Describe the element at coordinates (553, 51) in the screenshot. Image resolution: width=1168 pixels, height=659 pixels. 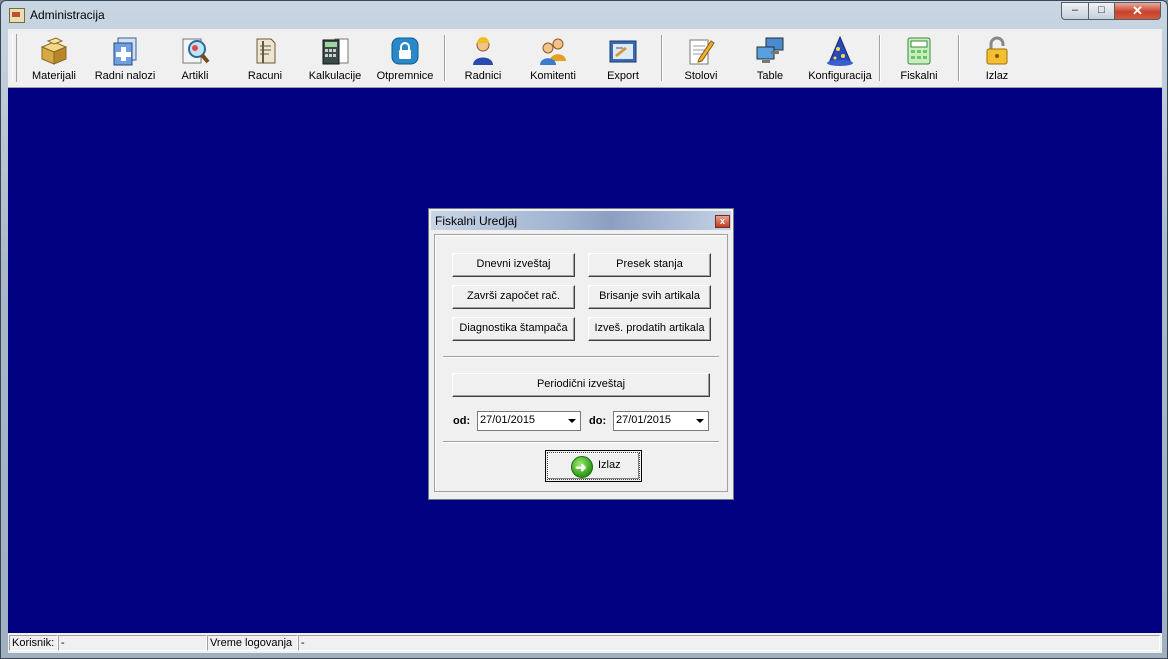
I see `people-icon` at that location.